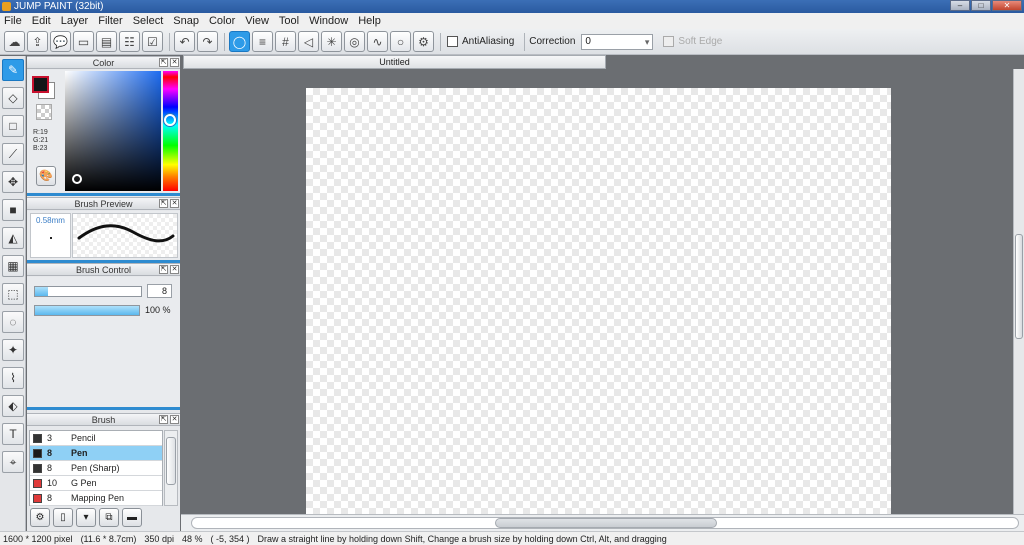 The width and height of the screenshot is (1024, 545). Describe the element at coordinates (400, 41) in the screenshot. I see `ellipse-icon: ○` at that location.